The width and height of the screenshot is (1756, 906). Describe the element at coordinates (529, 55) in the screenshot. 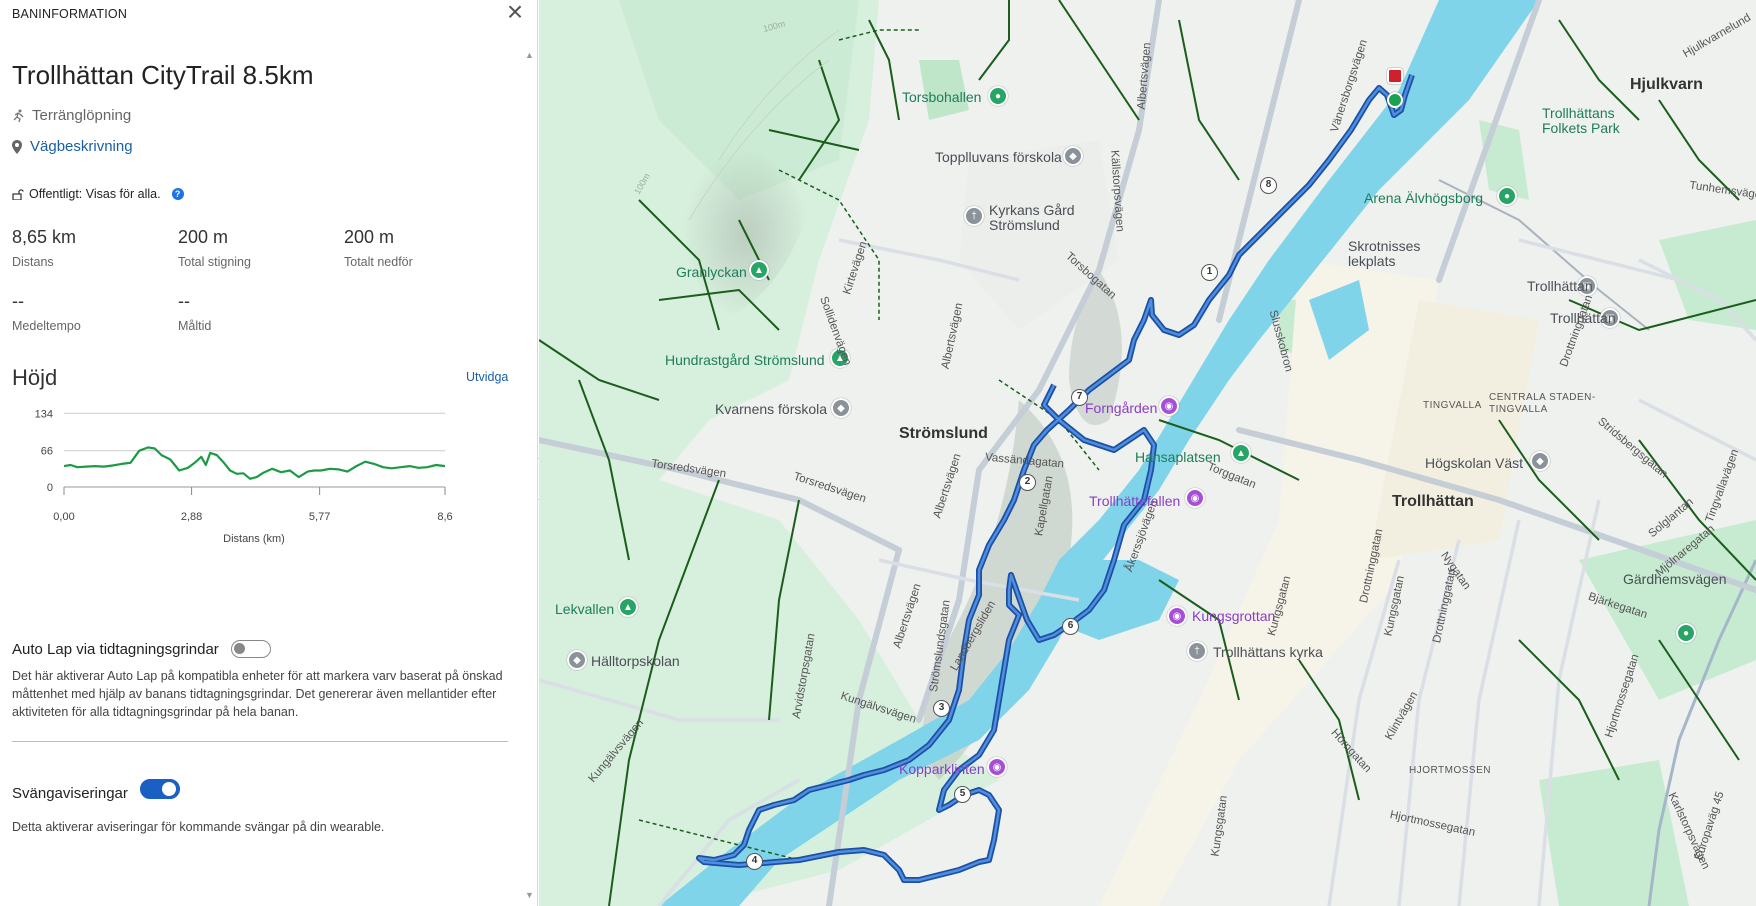

I see `scroll-up-arrow-icon: ▲` at that location.